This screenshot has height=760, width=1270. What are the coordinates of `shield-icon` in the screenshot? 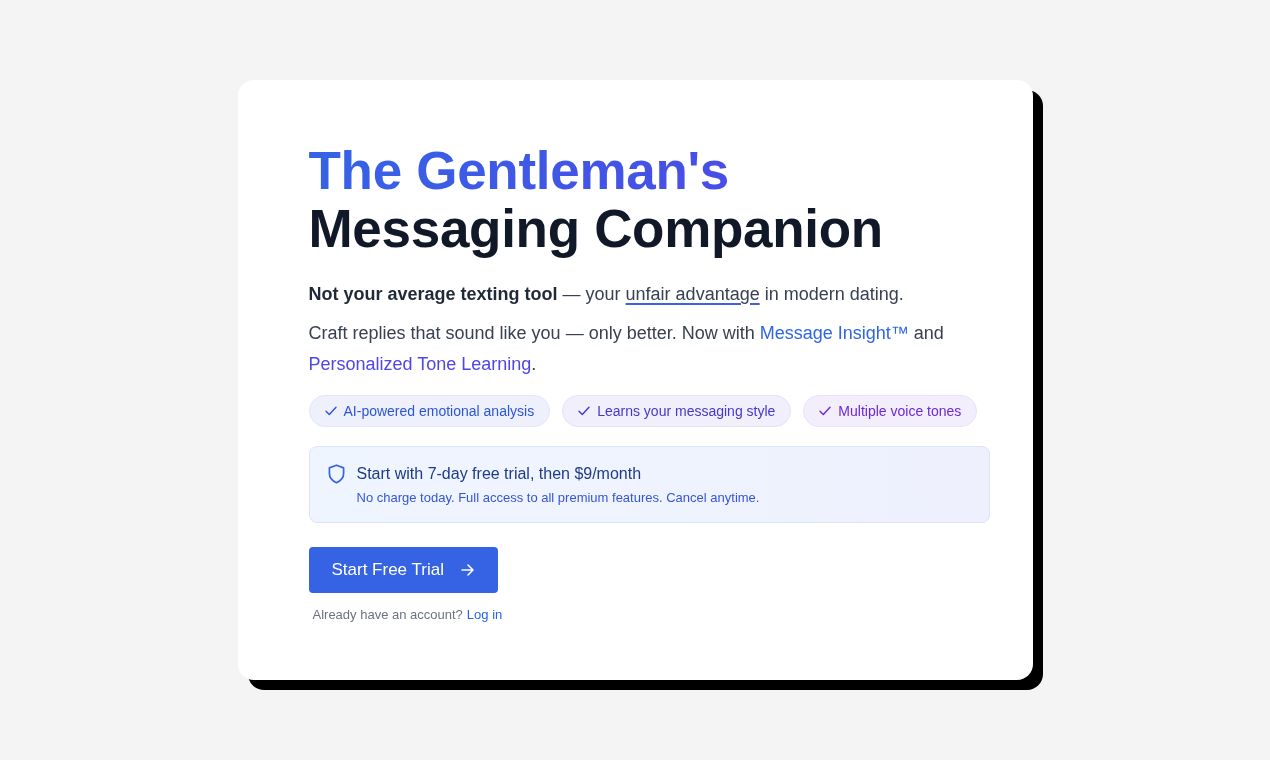 It's located at (336, 474).